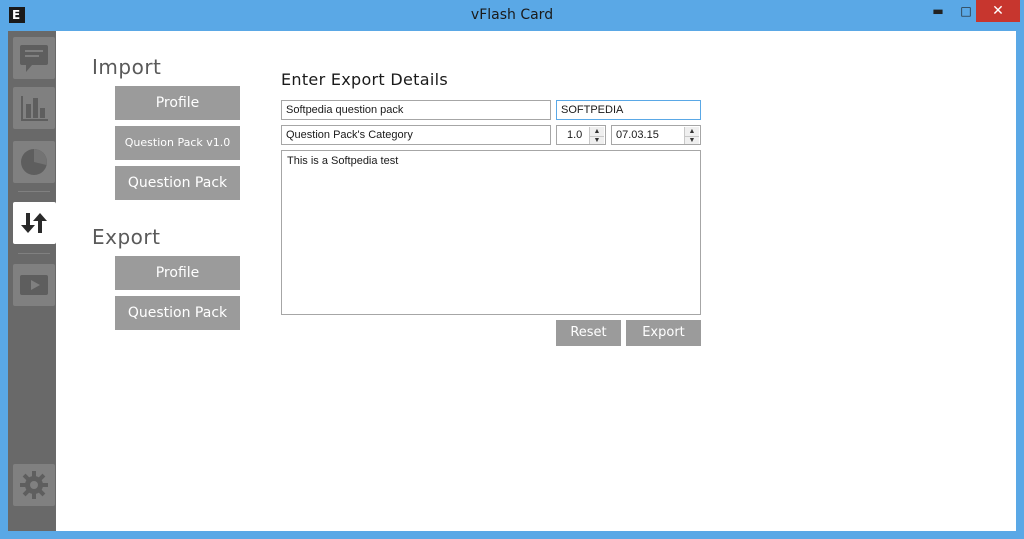 The width and height of the screenshot is (1024, 539). Describe the element at coordinates (637, 135) in the screenshot. I see `date-value: 07.03.15` at that location.